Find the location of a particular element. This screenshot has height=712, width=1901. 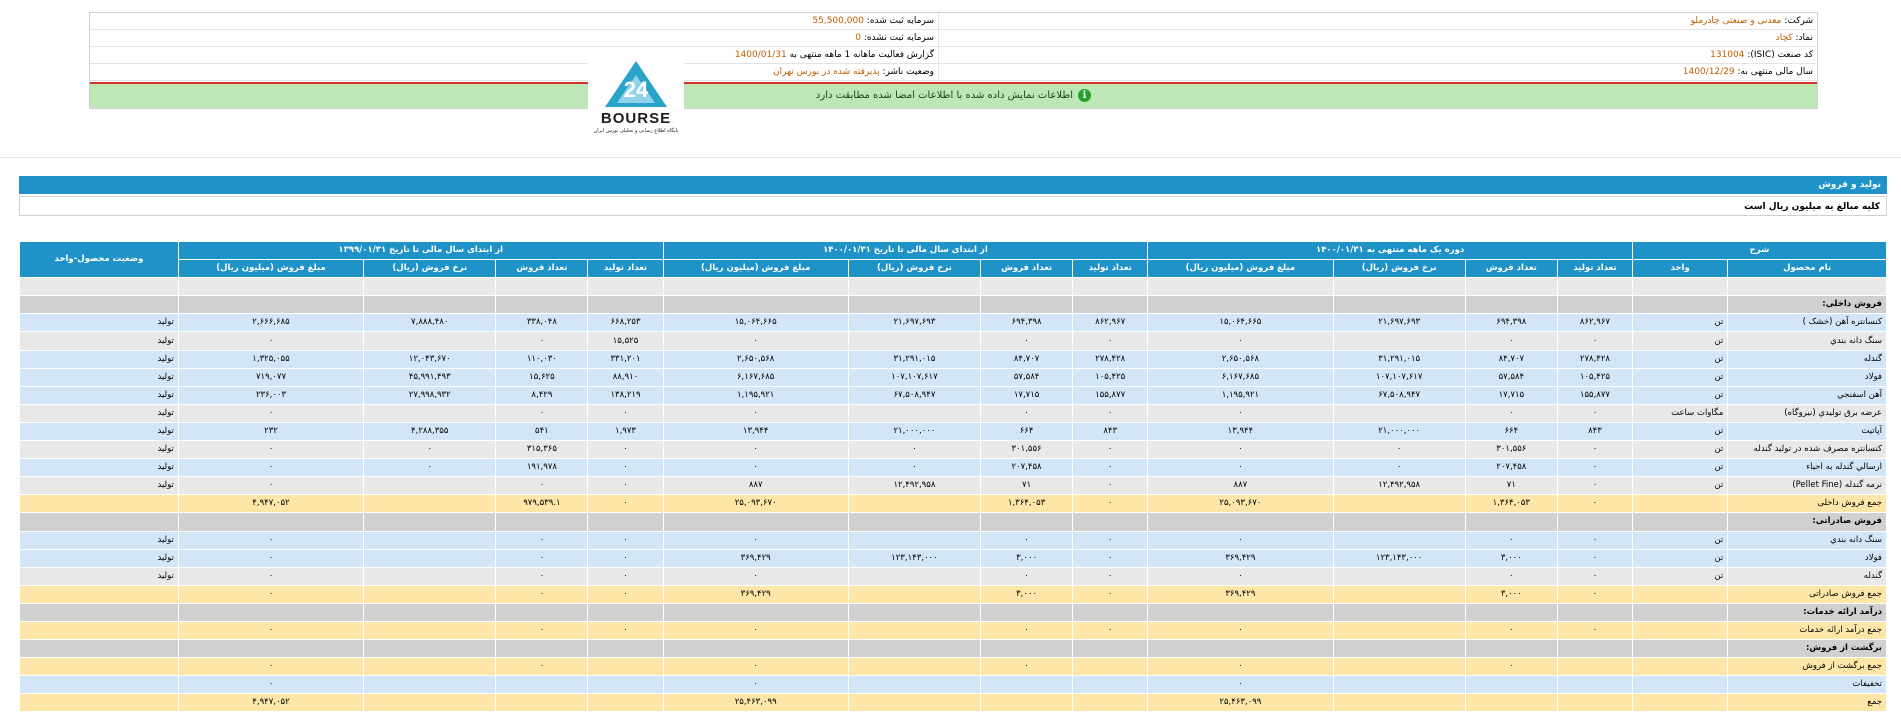

value-cell: ۶۶۴ is located at coordinates (1511, 431).